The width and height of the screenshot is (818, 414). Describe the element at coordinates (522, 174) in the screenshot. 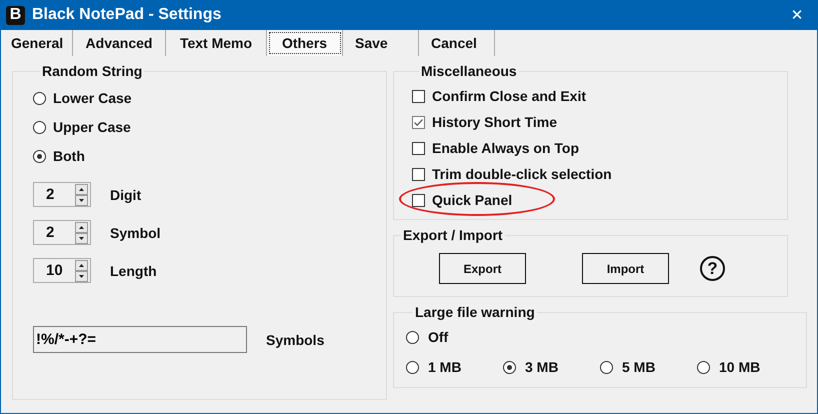

I see `checkbox-label: Trim double-click selection` at that location.